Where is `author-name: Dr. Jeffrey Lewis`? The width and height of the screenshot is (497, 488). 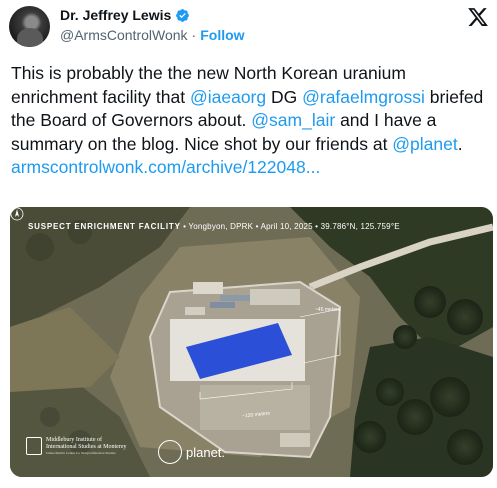
author-name: Dr. Jeffrey Lewis is located at coordinates (115, 15).